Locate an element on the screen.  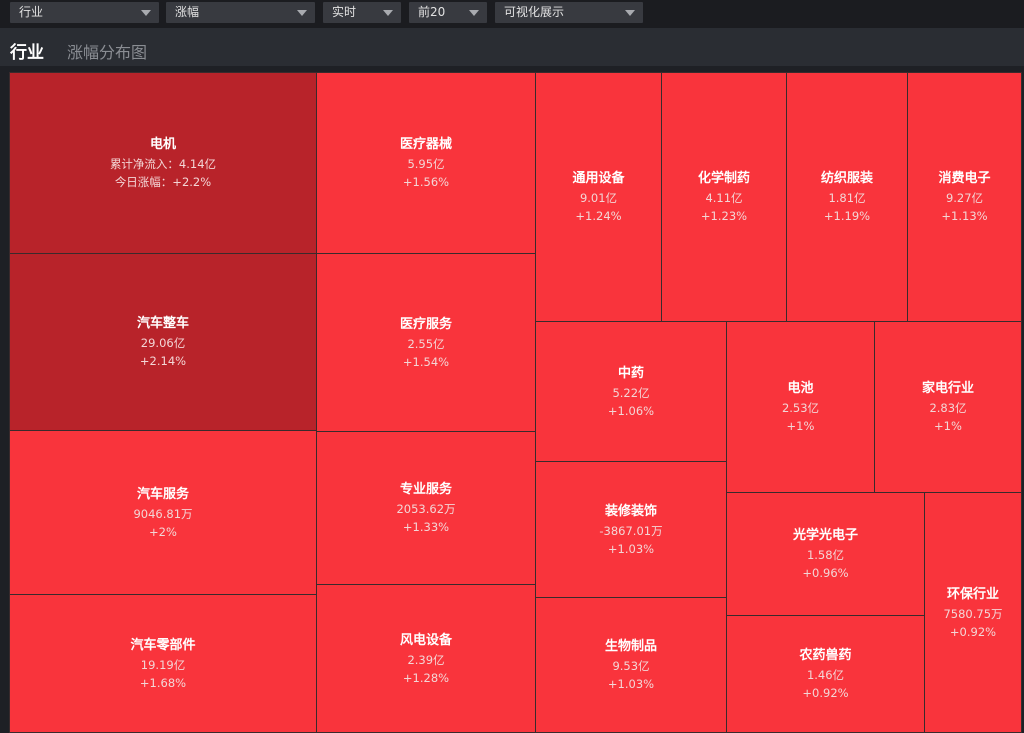
tile-name: 医疗器械 is located at coordinates (425, 144).